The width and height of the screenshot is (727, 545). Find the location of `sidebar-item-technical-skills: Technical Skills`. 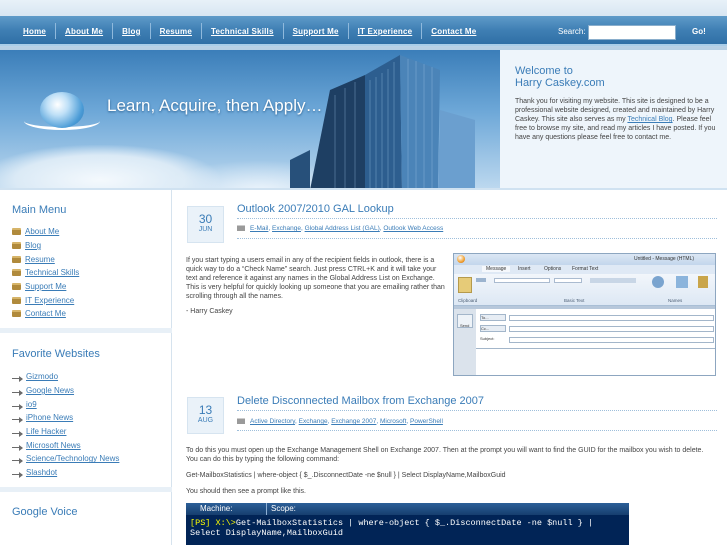

sidebar-item-technical-skills: Technical Skills is located at coordinates (45, 273).